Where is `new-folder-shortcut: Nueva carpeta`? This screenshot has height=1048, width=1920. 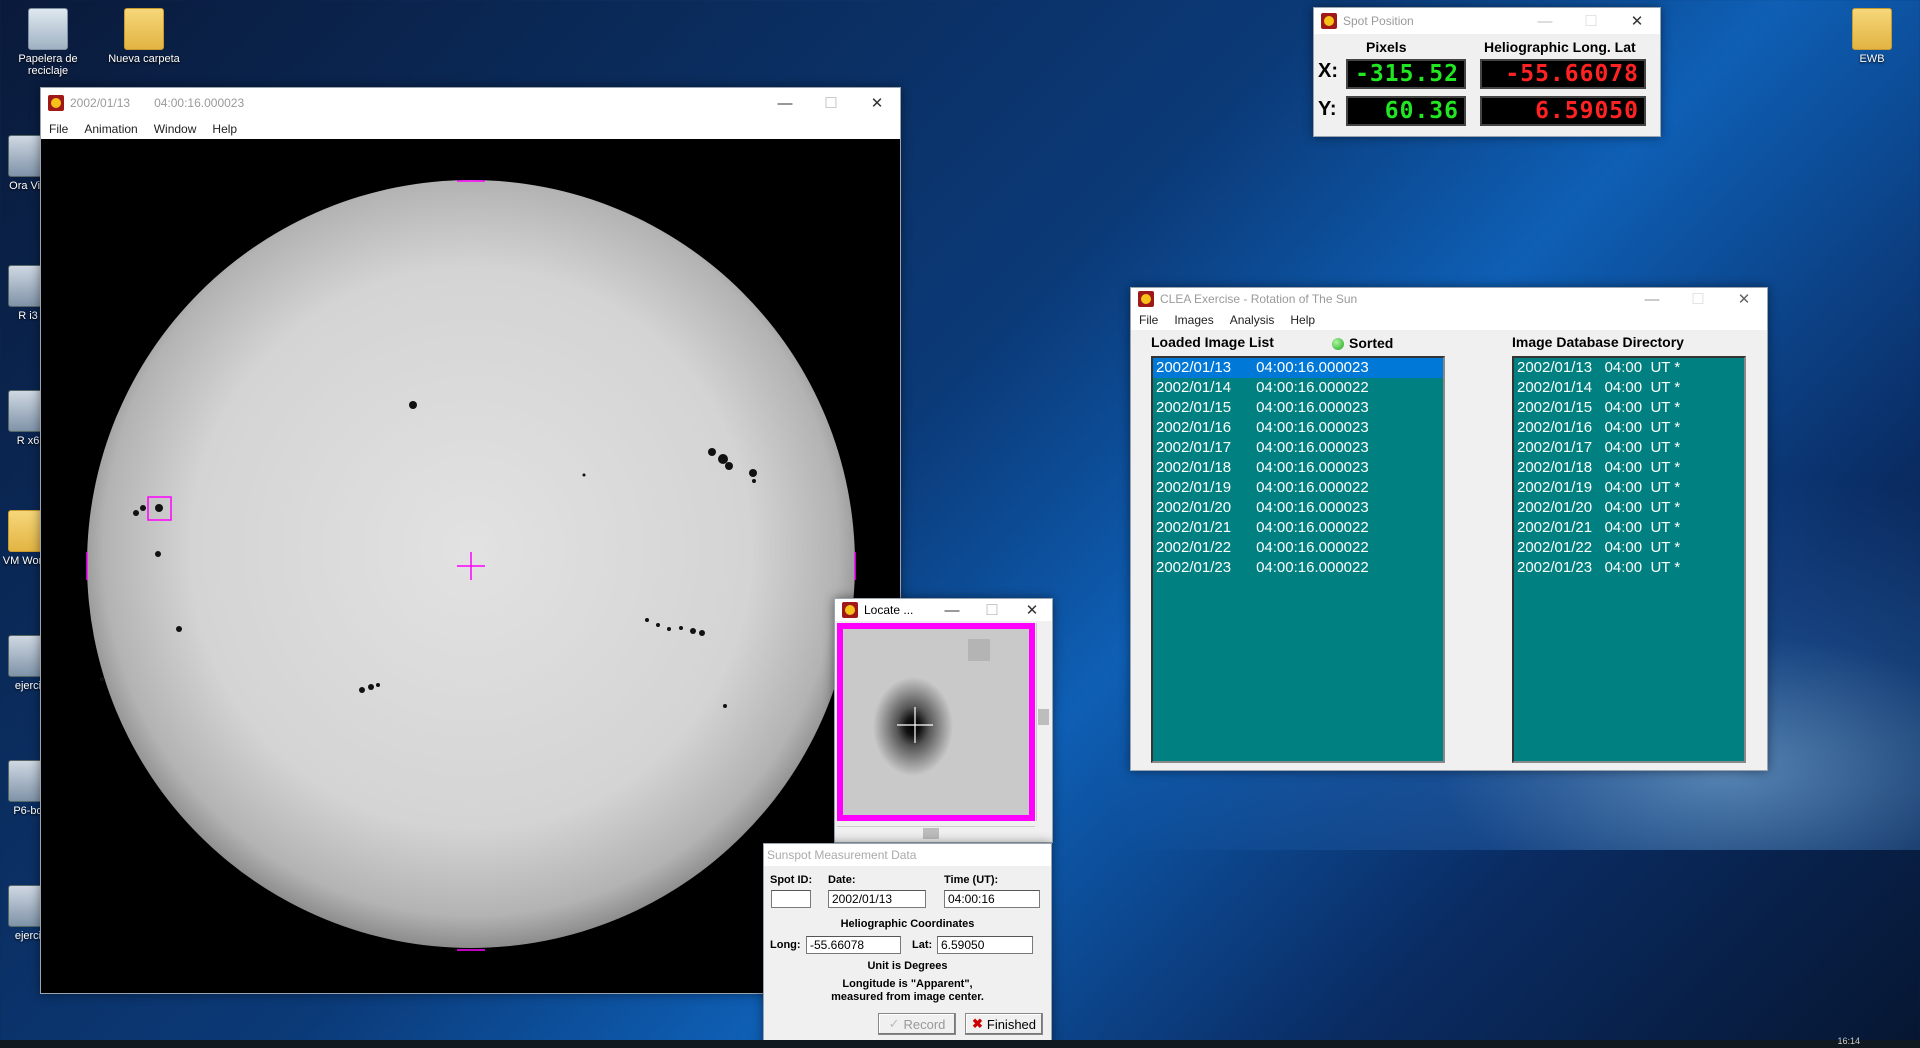 new-folder-shortcut: Nueva carpeta is located at coordinates (144, 36).